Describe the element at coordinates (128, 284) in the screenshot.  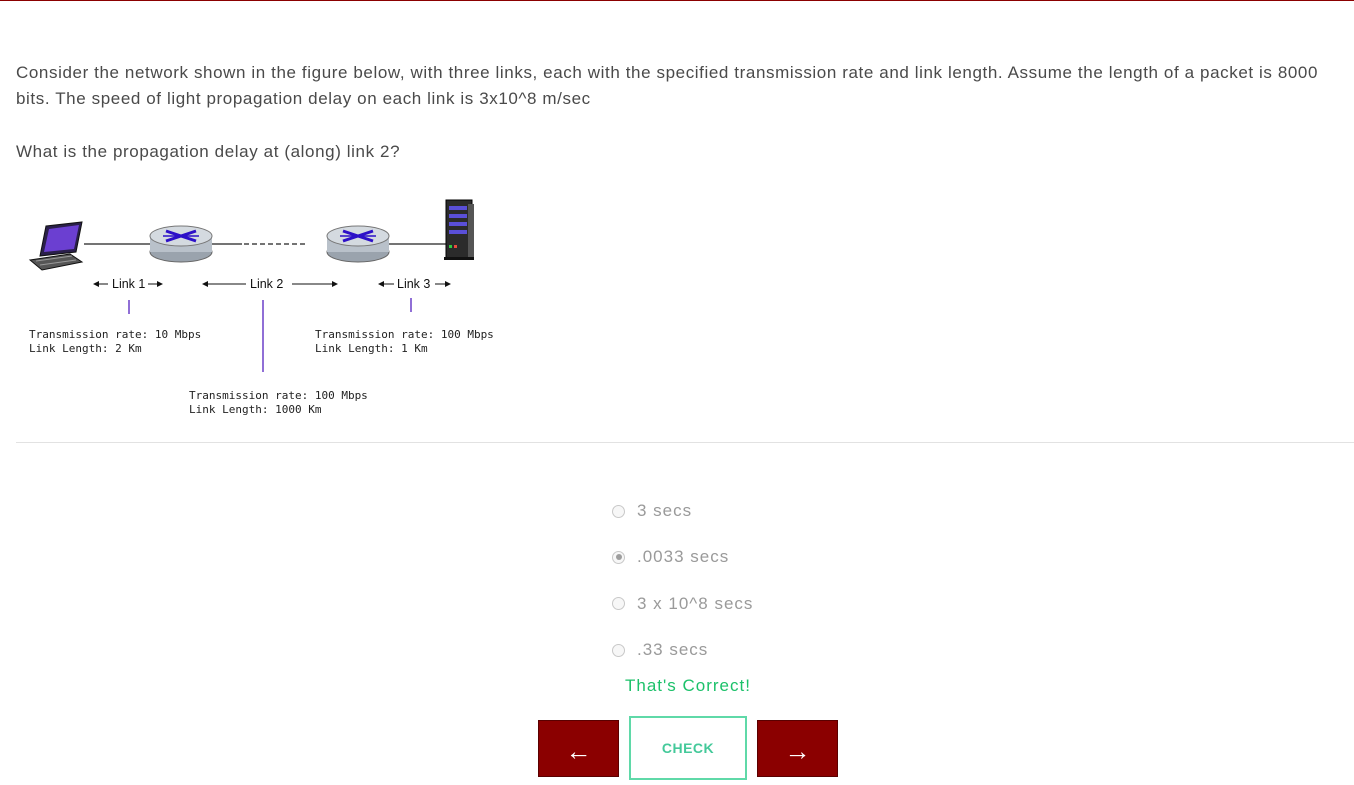
I see `link1-label: Link 1` at that location.